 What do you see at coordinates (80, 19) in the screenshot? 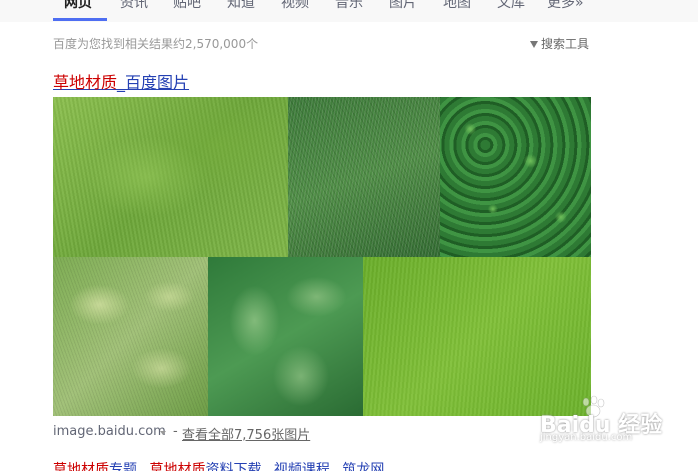
I see `active-tab-indicator` at bounding box center [80, 19].